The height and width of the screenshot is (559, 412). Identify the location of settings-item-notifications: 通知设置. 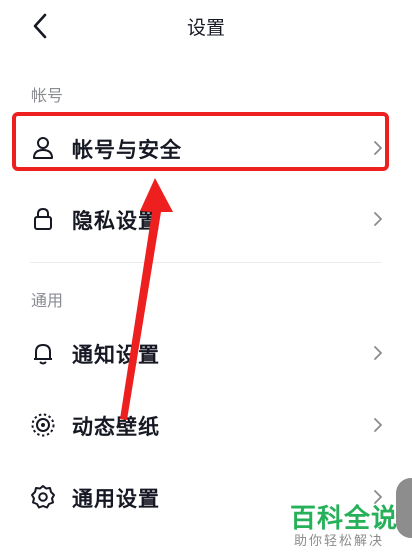
(206, 353).